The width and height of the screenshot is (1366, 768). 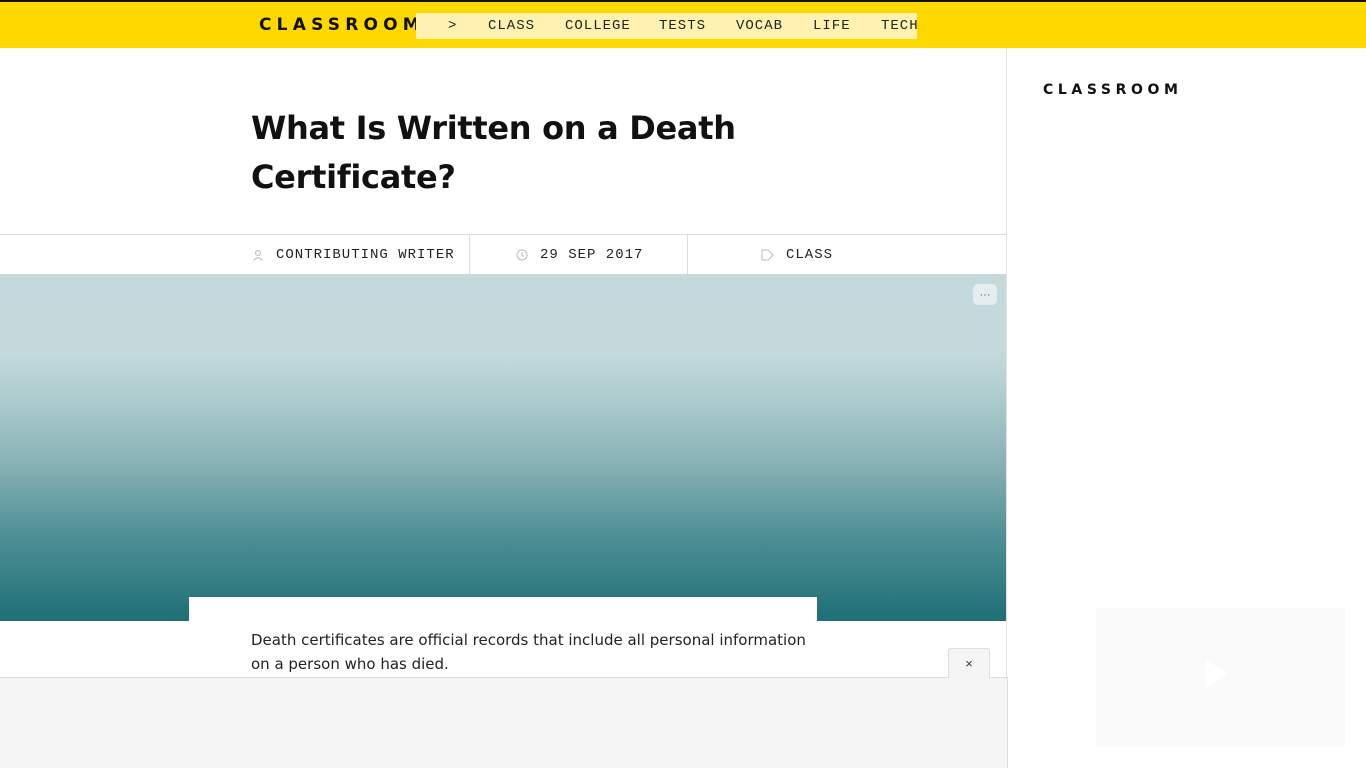 I want to click on tag-icon, so click(x=767, y=255).